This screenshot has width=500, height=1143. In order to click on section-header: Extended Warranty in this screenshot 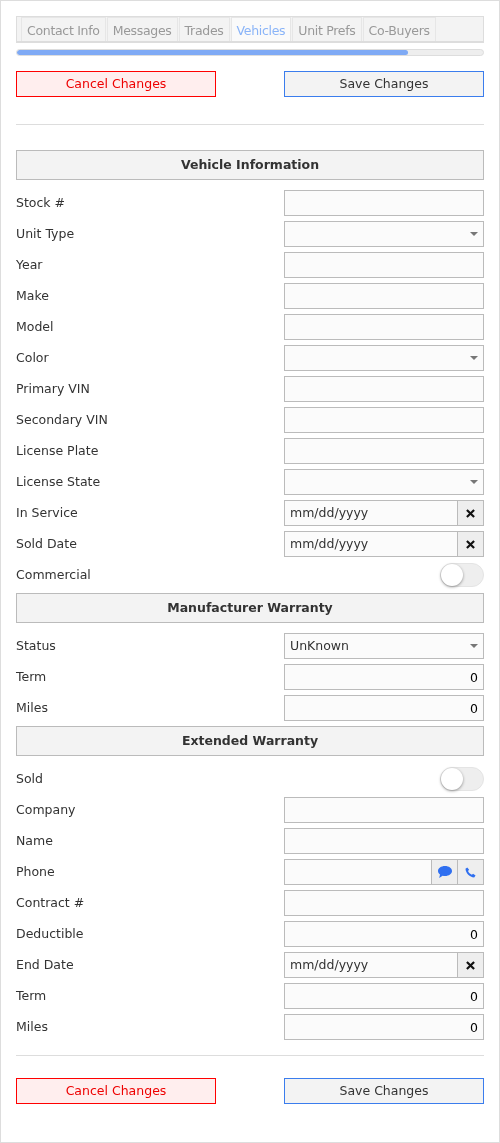, I will do `click(250, 741)`.